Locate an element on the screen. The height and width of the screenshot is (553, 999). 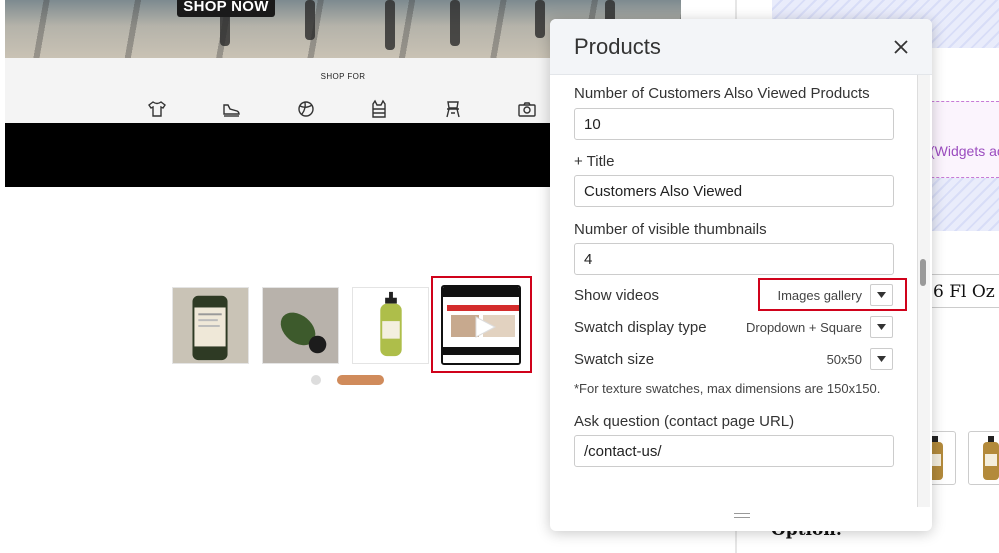
thumbnails-label: Number of visible thumbnails is located at coordinates (670, 229).